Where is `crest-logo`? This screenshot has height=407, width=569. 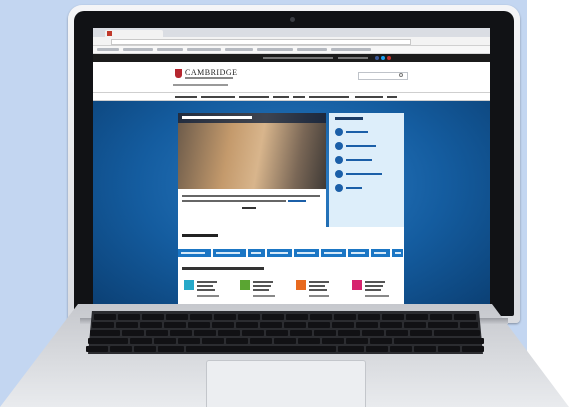 crest-logo is located at coordinates (178, 73).